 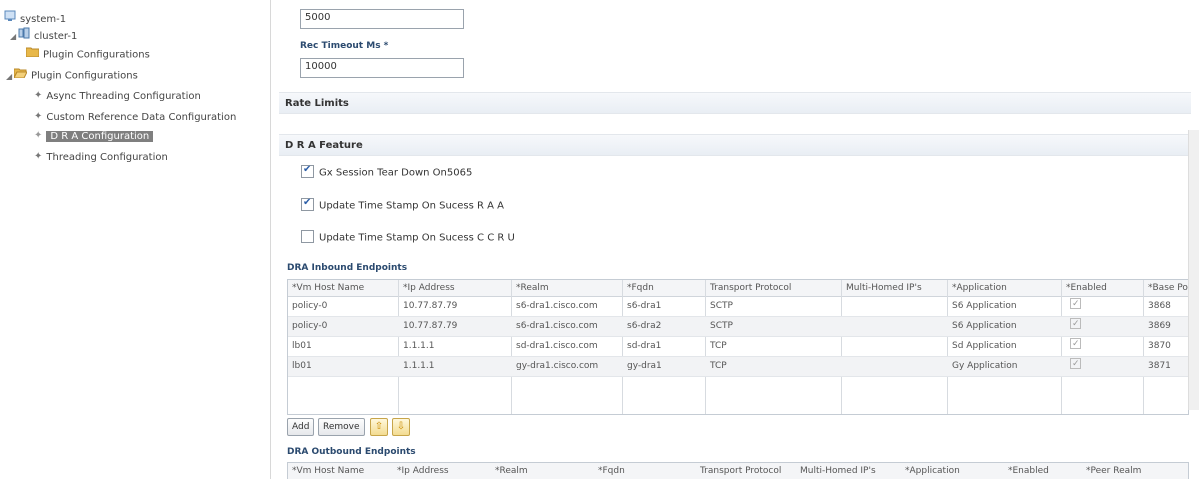 I want to click on update-timestamp-ccru-checkbox: Update Time Stamp On Sucess C C R U, so click(x=408, y=237).